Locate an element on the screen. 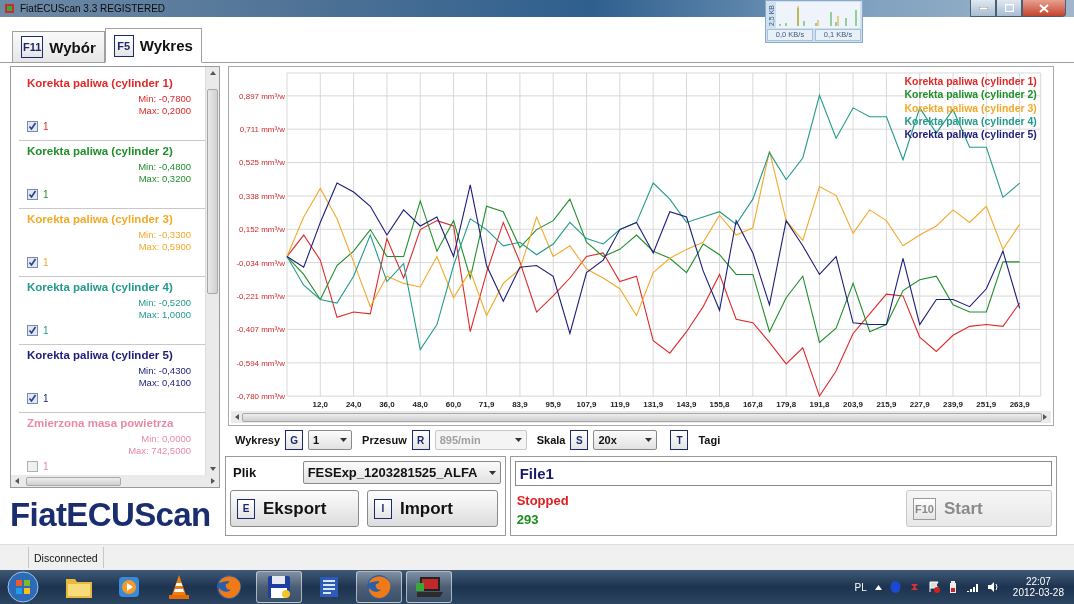  vertical-scrollbar is located at coordinates (212, 271).